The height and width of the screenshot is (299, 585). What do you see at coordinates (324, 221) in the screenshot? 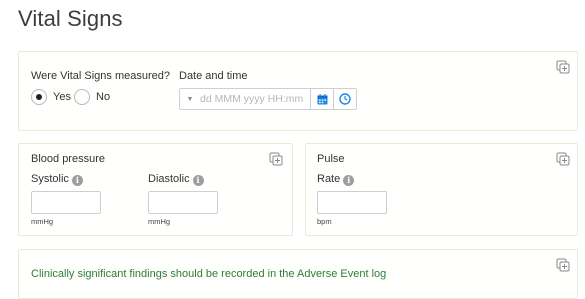
I see `rate-unit: bpm` at bounding box center [324, 221].